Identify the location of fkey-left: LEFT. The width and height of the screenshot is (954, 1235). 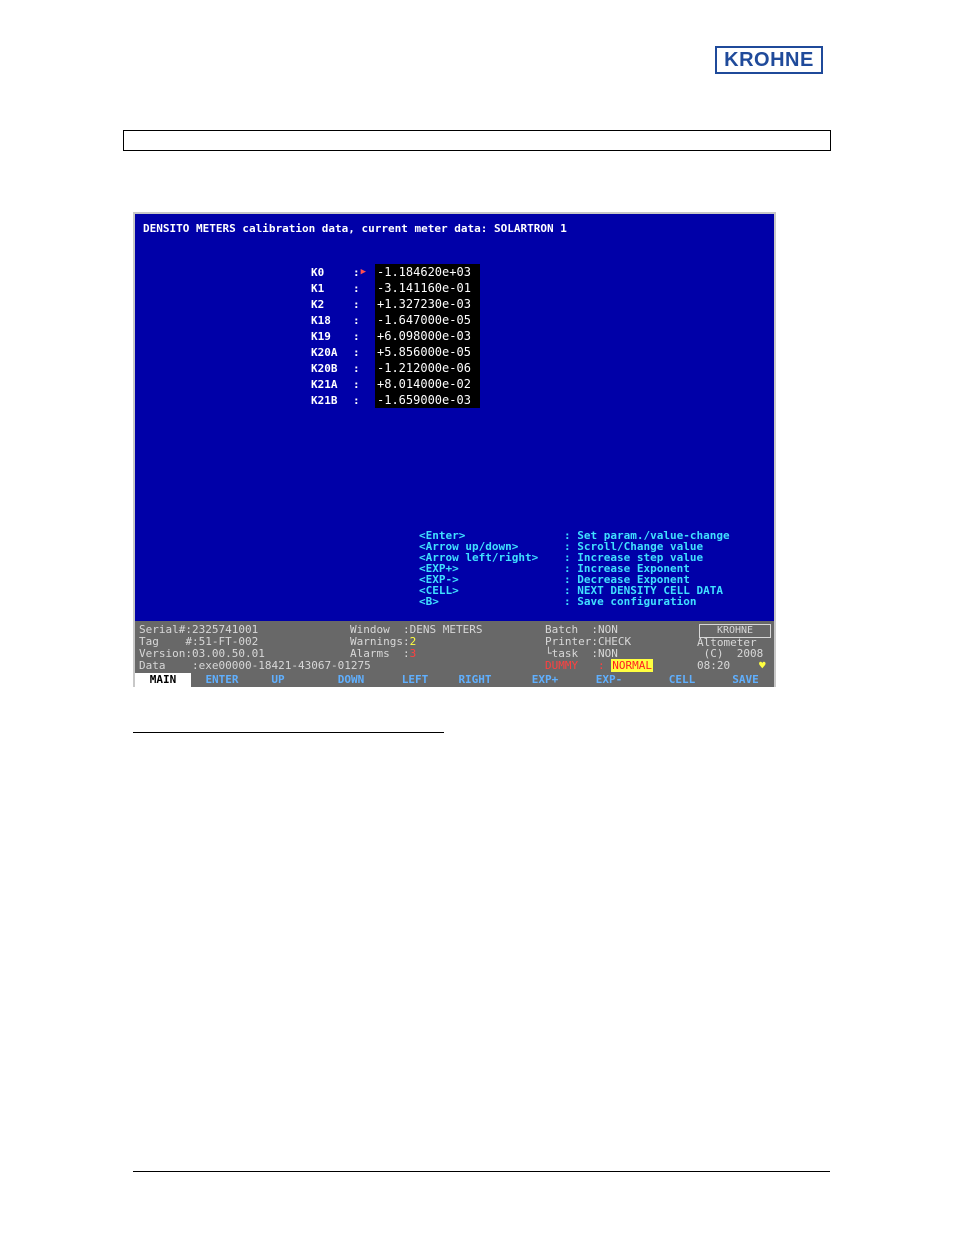
(415, 680).